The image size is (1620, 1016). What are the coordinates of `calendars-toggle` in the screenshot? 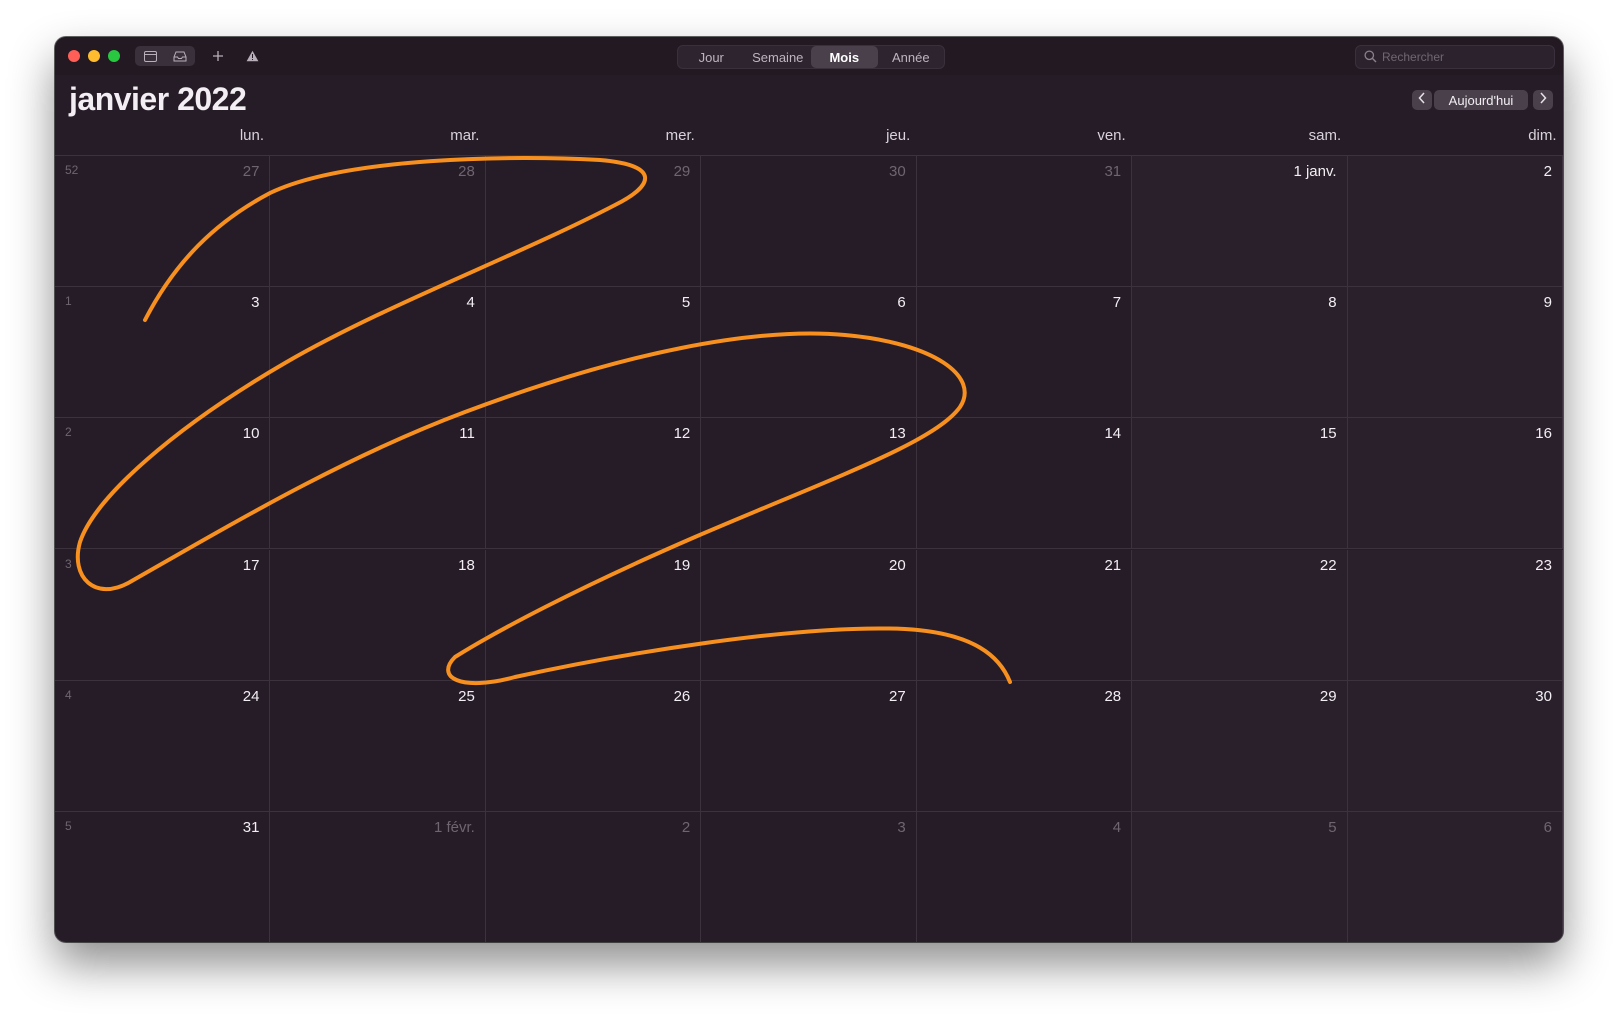 It's located at (165, 56).